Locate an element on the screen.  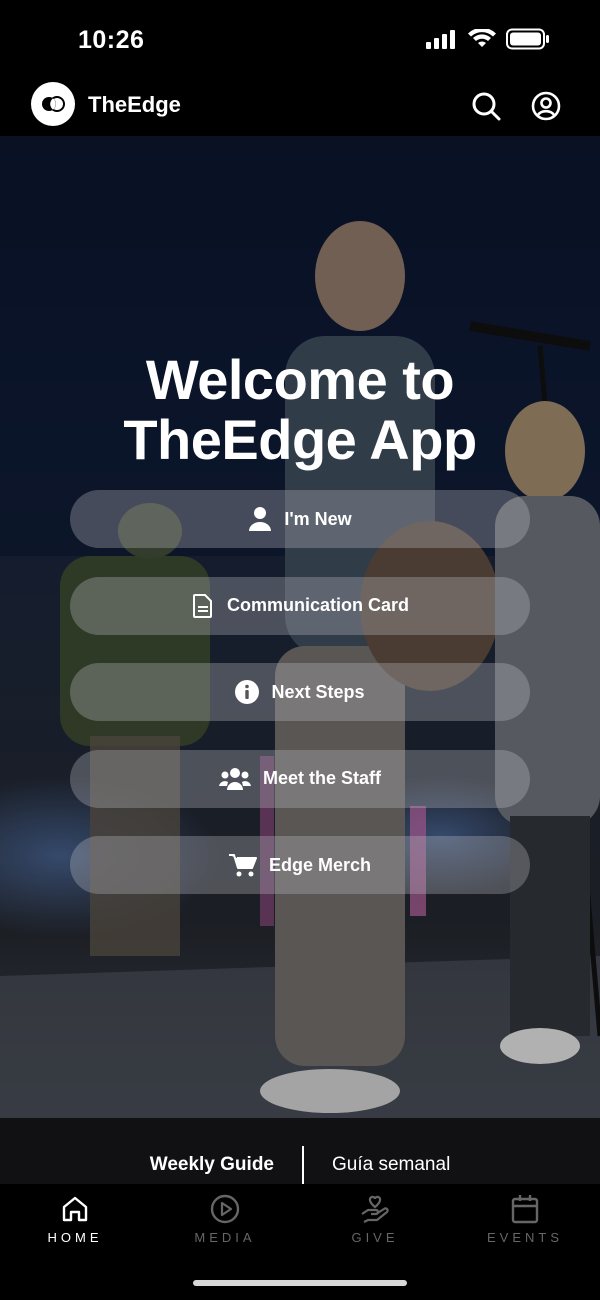
status-icons is located at coordinates (488, 39).